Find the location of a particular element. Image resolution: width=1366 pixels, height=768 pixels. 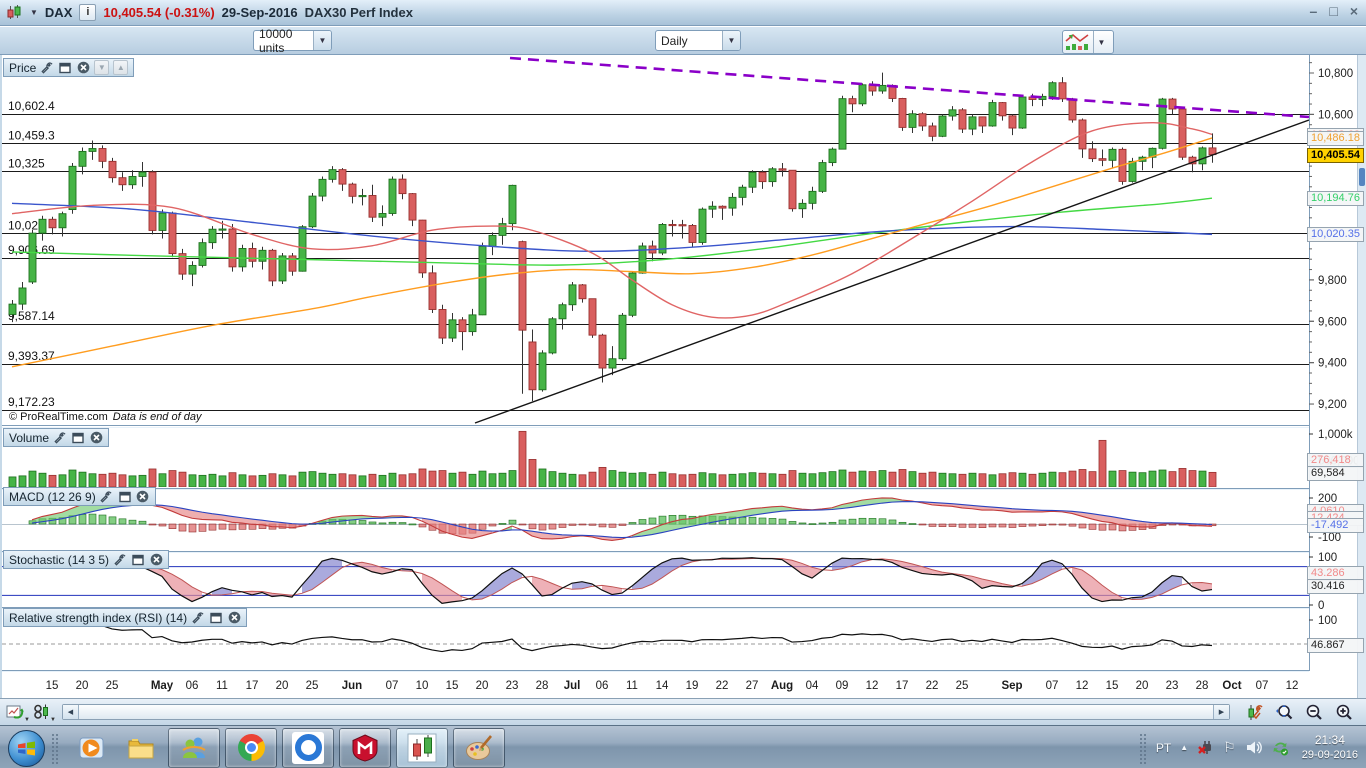

action-center-flag-icon: ⚐ is located at coordinates (1229, 747).